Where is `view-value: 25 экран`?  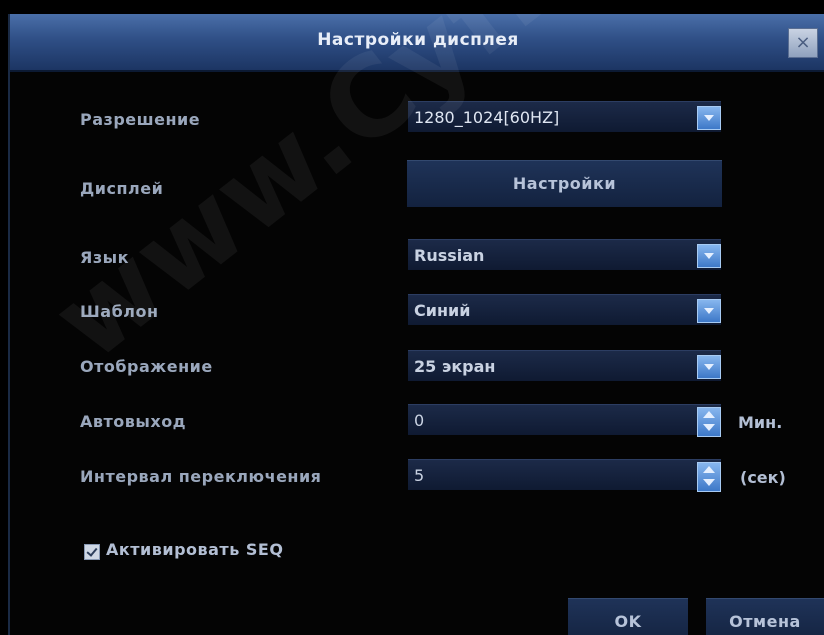 view-value: 25 экран is located at coordinates (455, 366).